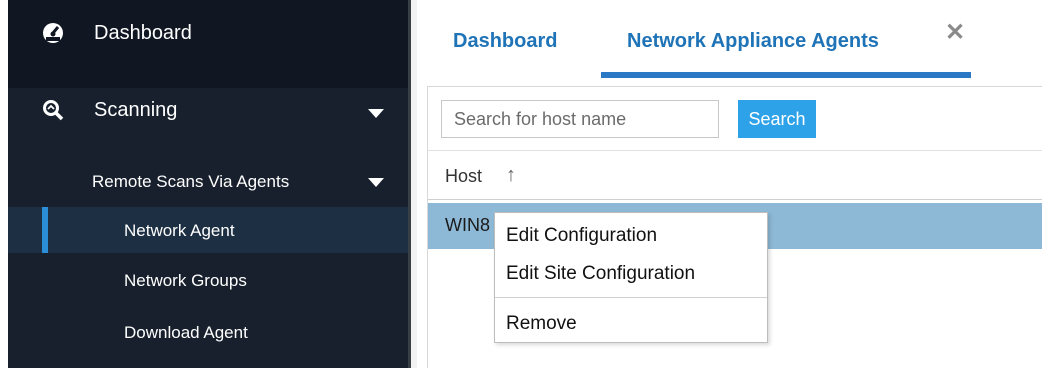 The height and width of the screenshot is (368, 1042). I want to click on menu-divider, so click(631, 297).